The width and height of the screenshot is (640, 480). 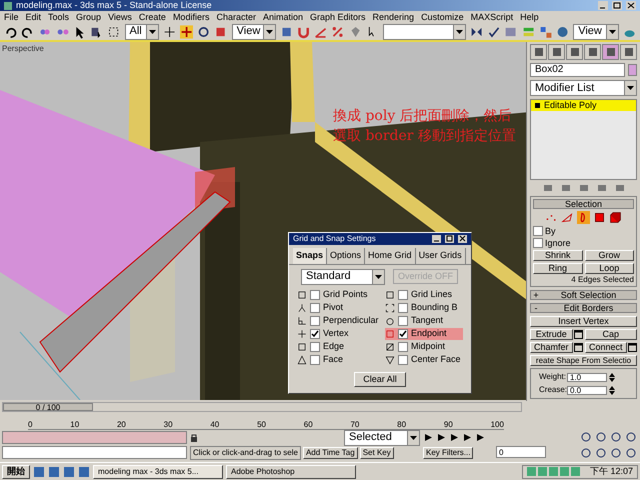 What do you see at coordinates (521, 452) in the screenshot?
I see `frame-field: 0` at bounding box center [521, 452].